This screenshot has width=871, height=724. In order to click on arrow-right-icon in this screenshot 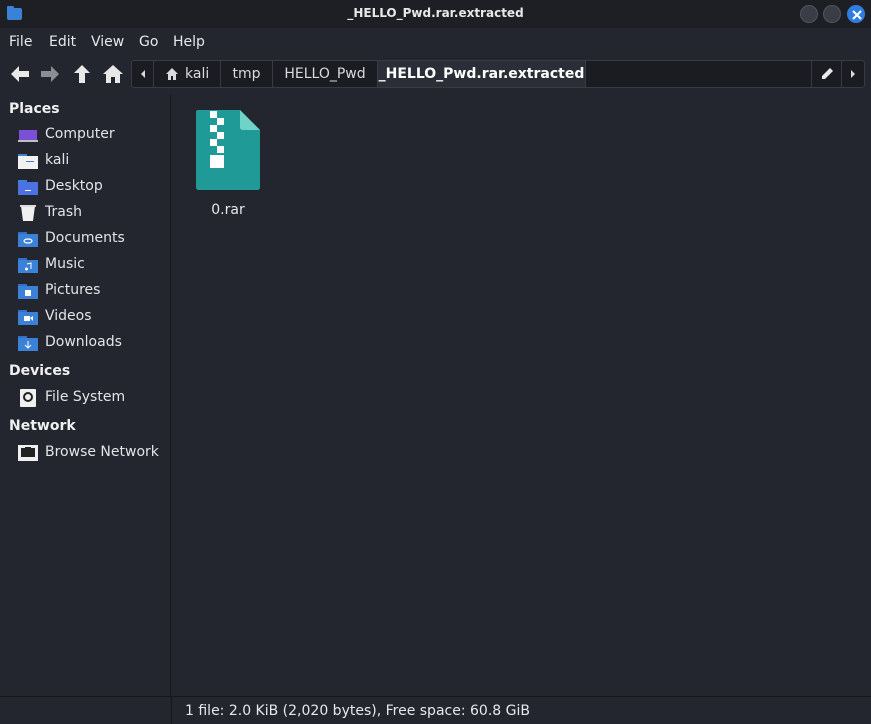, I will do `click(50, 74)`.